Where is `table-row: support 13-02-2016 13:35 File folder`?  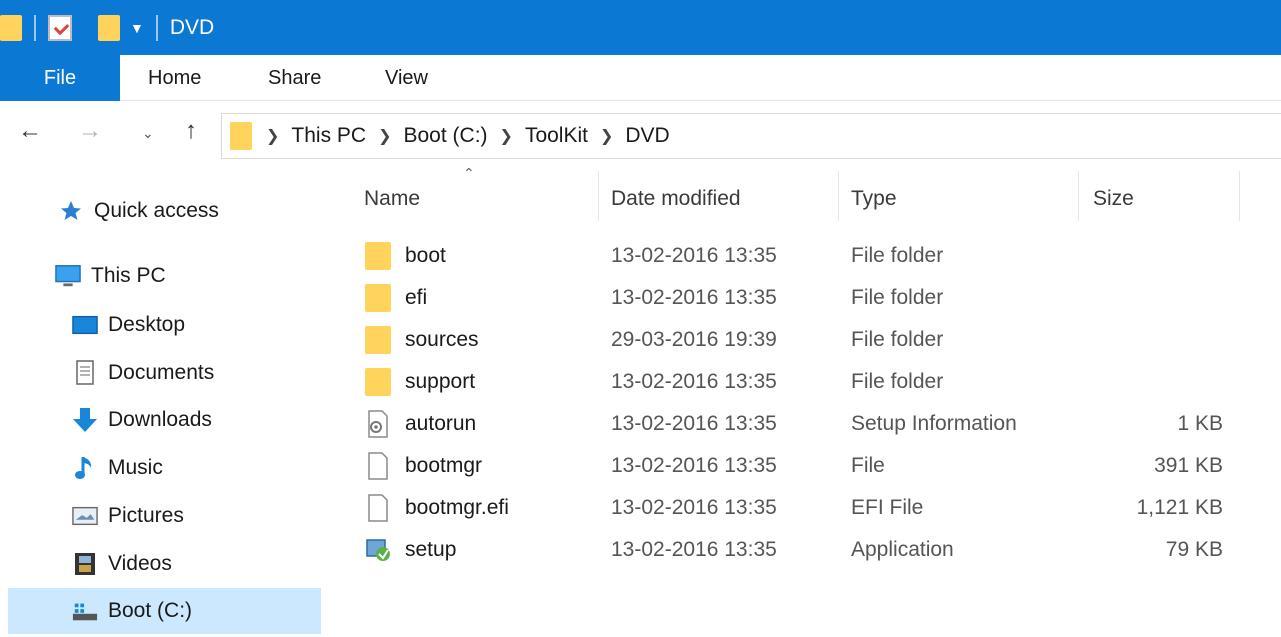 table-row: support 13-02-2016 13:35 File folder is located at coordinates (795, 382).